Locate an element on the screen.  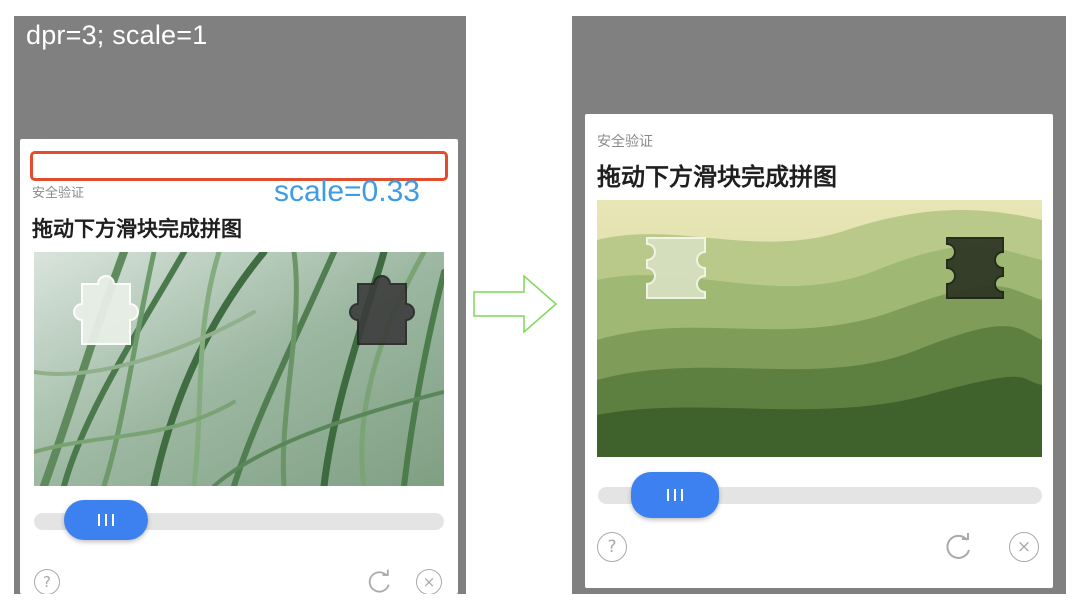
transition-arrow-icon is located at coordinates (515, 304).